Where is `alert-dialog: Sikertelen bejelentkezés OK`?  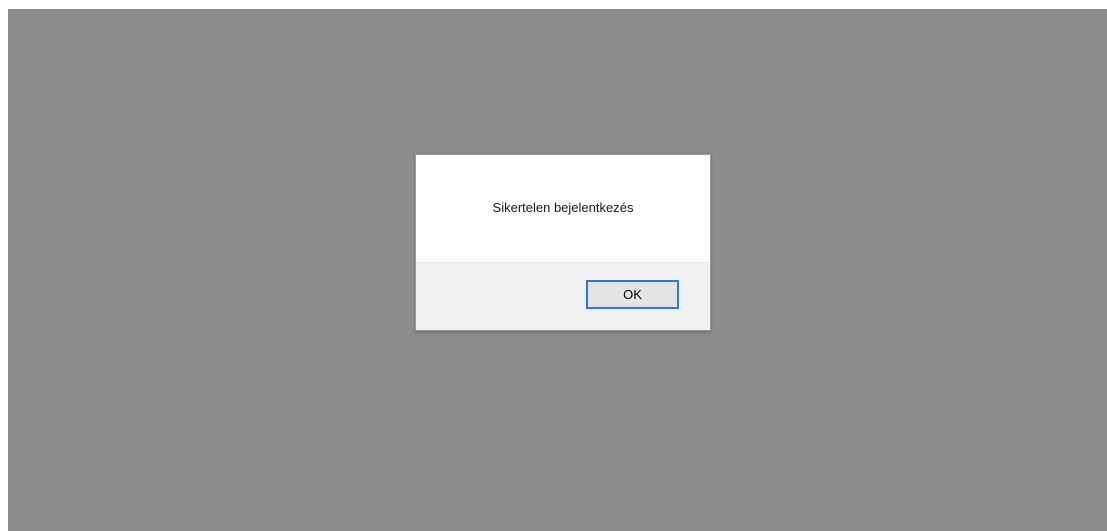 alert-dialog: Sikertelen bejelentkezés OK is located at coordinates (563, 242).